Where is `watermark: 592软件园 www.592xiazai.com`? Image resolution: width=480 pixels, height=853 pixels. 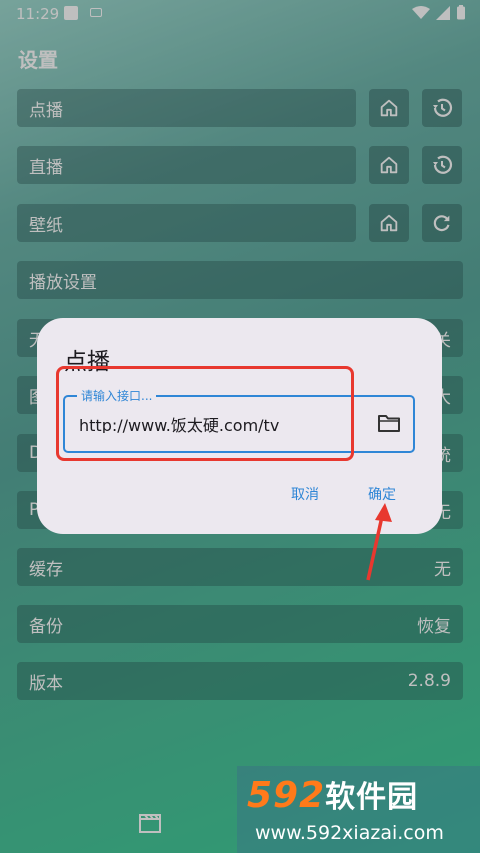
watermark: 592软件园 www.592xiazai.com is located at coordinates (358, 809).